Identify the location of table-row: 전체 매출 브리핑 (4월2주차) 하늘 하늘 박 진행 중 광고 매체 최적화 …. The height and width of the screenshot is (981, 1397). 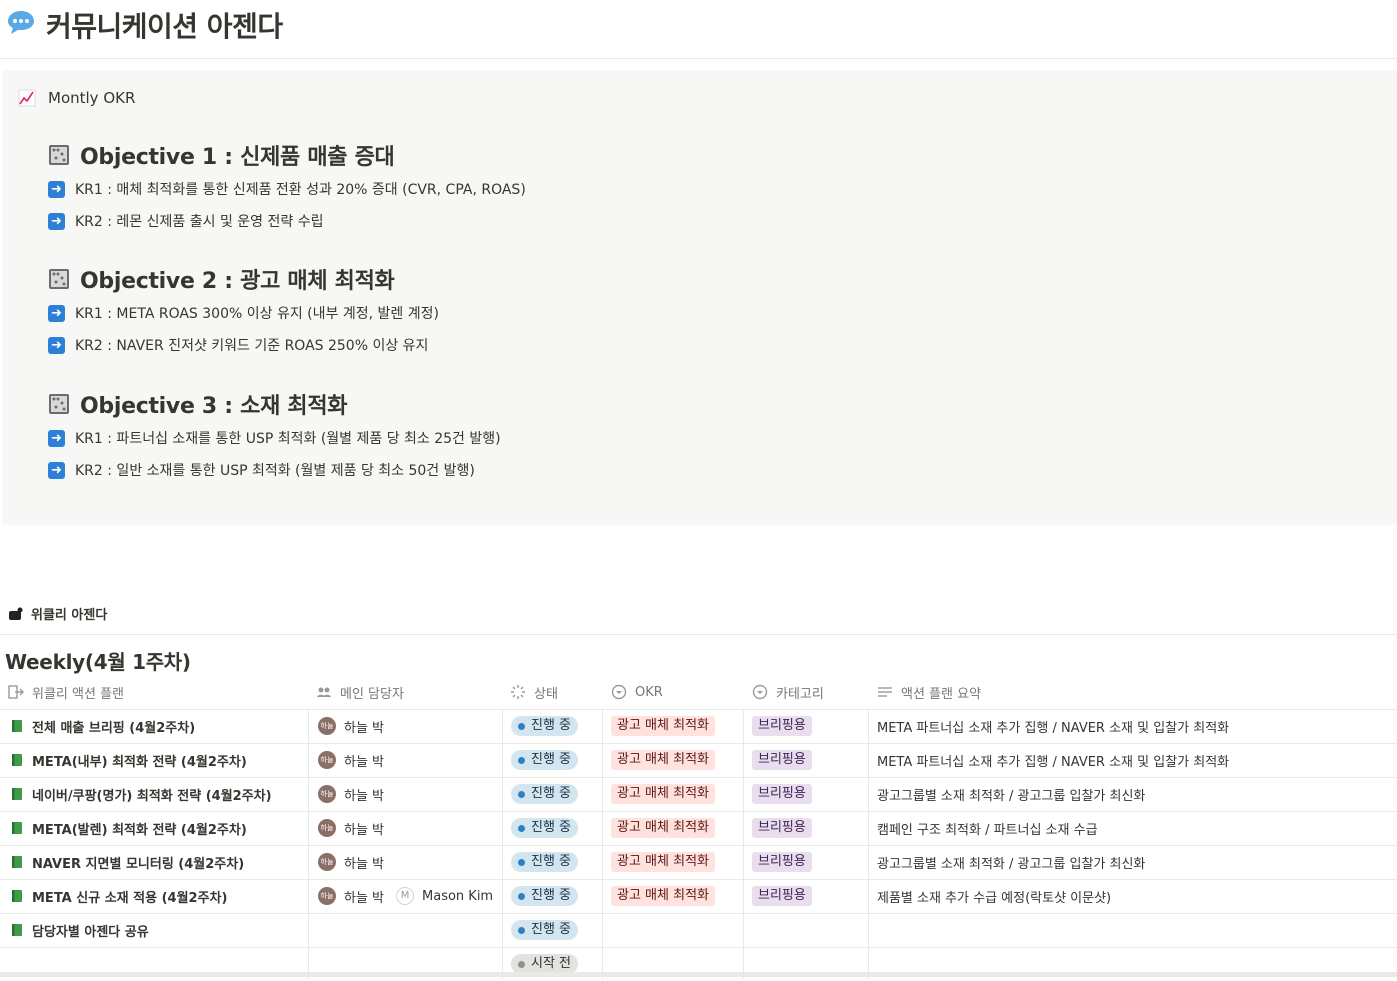
(698, 726).